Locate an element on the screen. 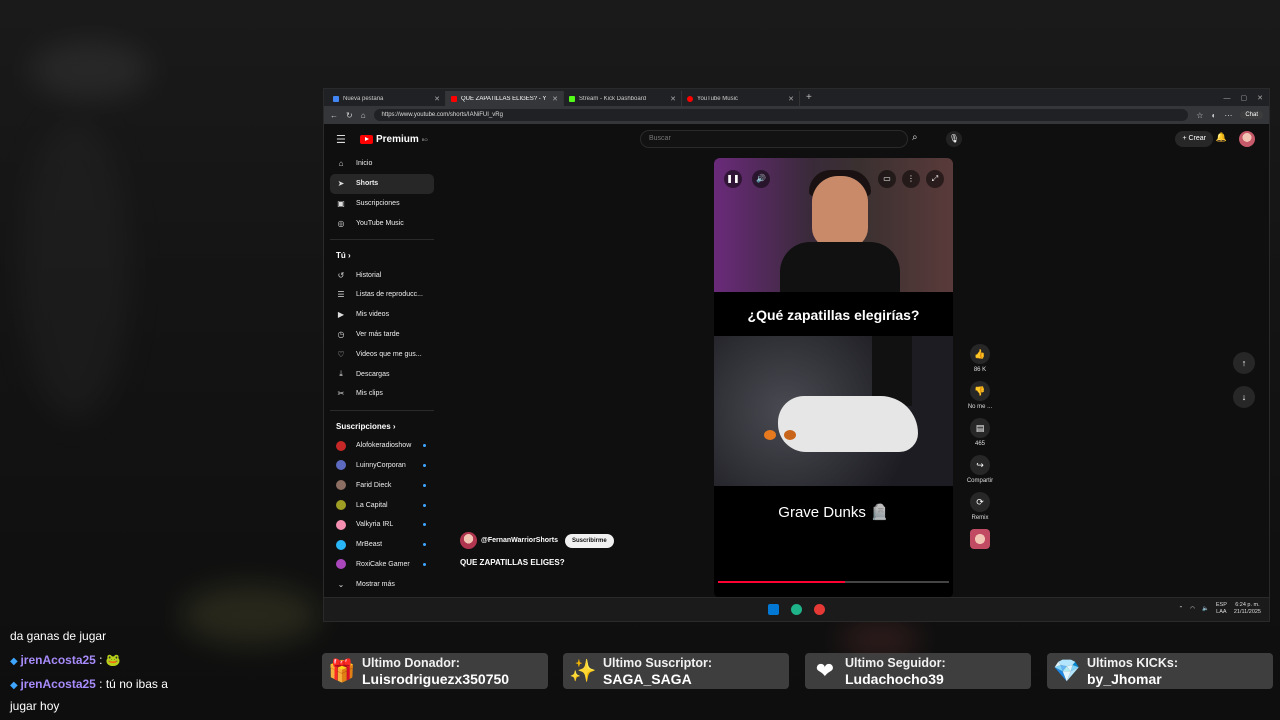  subscription-item: Alofokeradioshow is located at coordinates (382, 446).